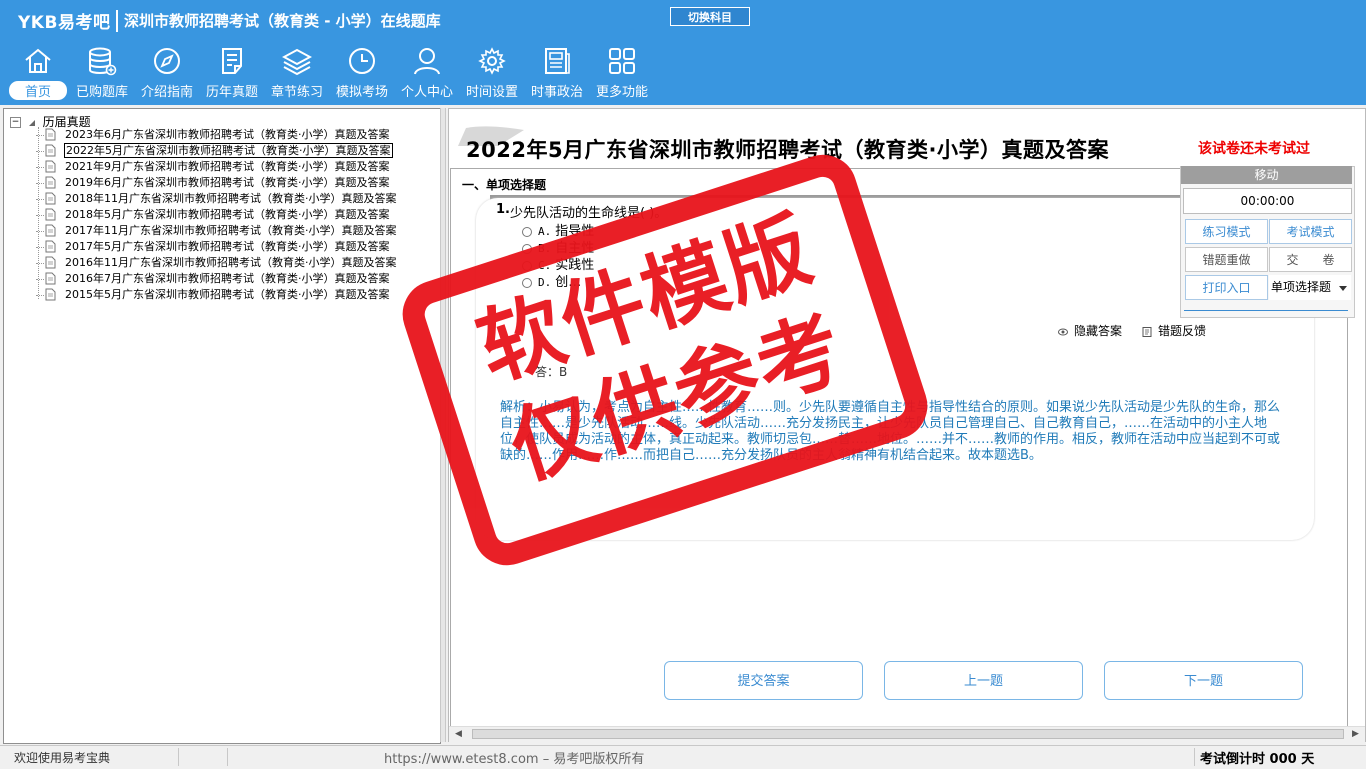  I want to click on nav-label: 历年真题, so click(231, 92).